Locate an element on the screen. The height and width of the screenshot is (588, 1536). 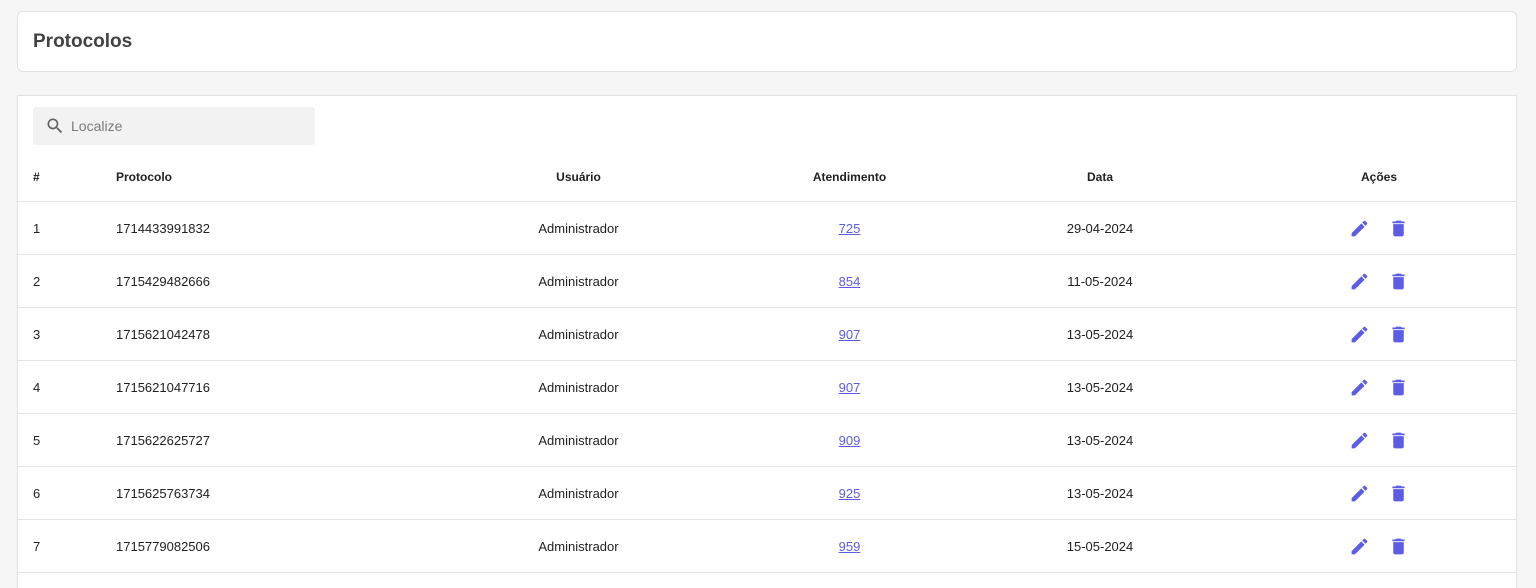
atendimento-link: 959 is located at coordinates (850, 546).